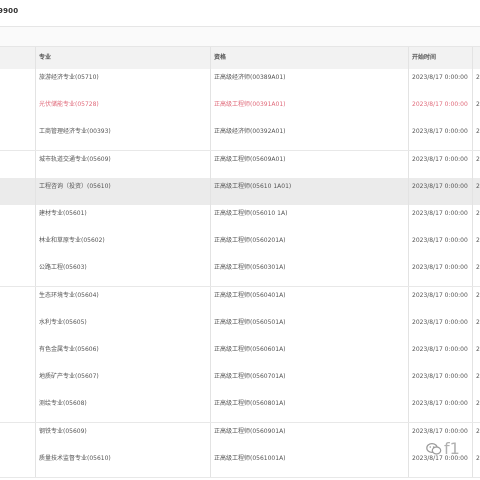 The height and width of the screenshot is (480, 480). I want to click on reference-number: 9900, so click(9, 11).